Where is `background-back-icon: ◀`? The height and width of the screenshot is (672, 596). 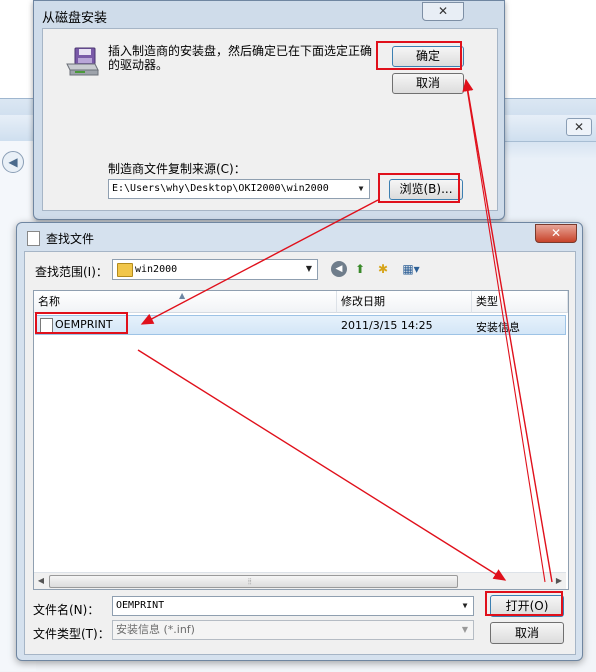 background-back-icon: ◀ is located at coordinates (13, 162).